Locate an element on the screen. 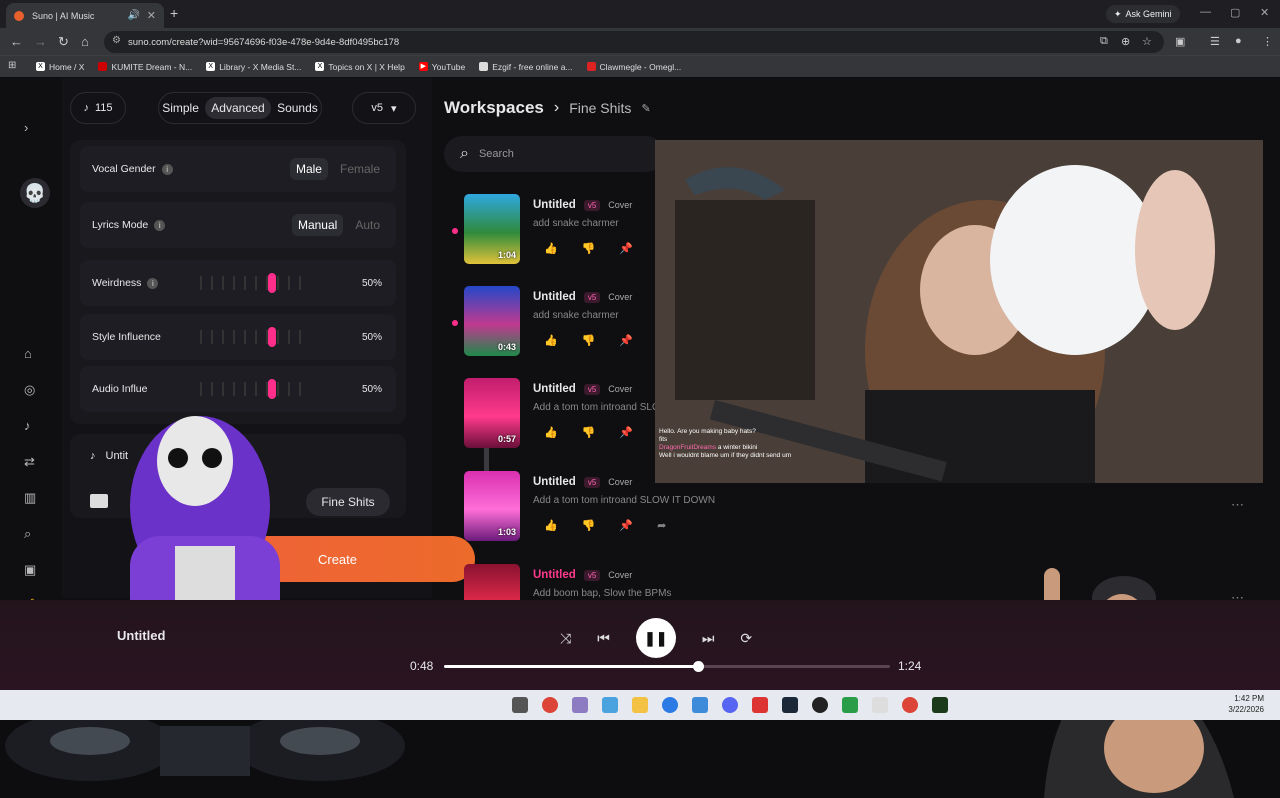  site-info-icon: ⚙ is located at coordinates (116, 40).